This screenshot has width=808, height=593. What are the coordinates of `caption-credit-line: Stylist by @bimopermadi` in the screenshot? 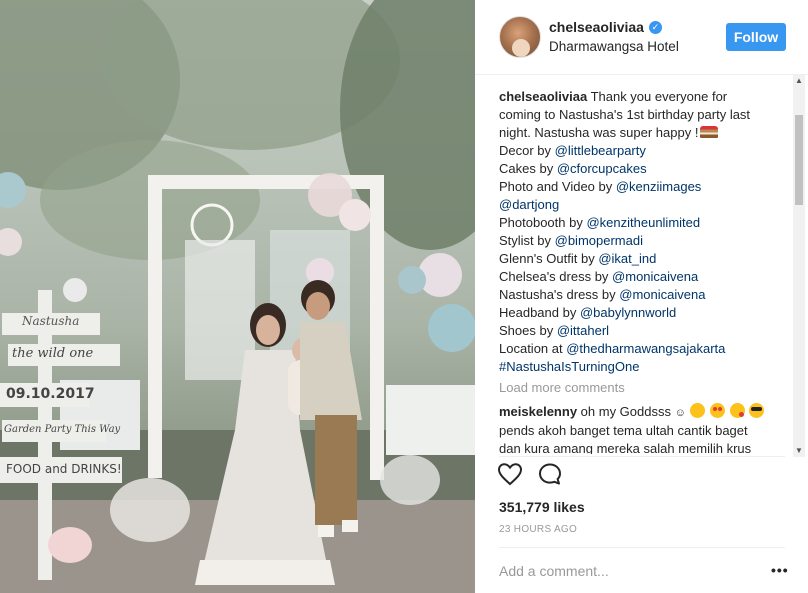 It's located at (644, 241).